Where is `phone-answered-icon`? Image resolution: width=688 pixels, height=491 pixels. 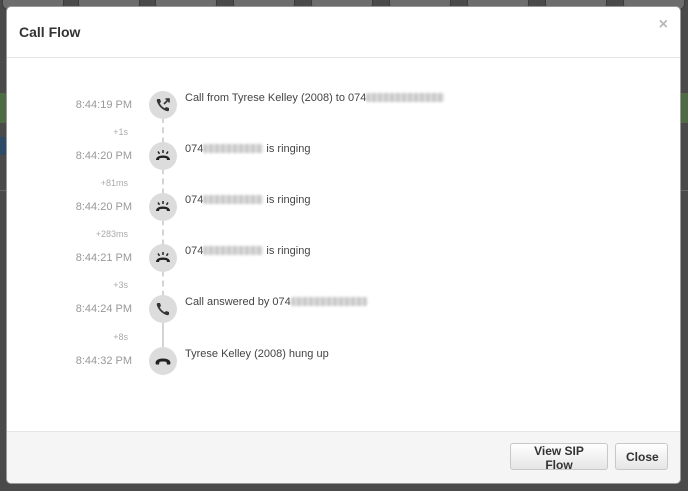
phone-answered-icon is located at coordinates (163, 309).